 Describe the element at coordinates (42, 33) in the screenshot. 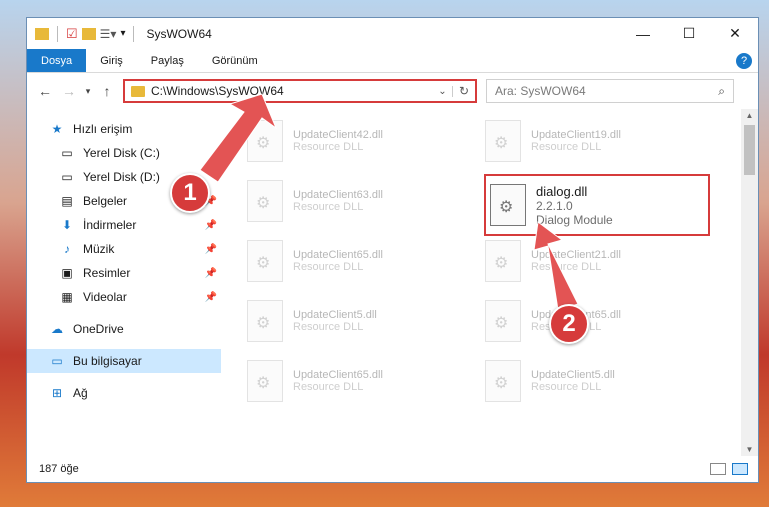

I see `folder-icon` at that location.